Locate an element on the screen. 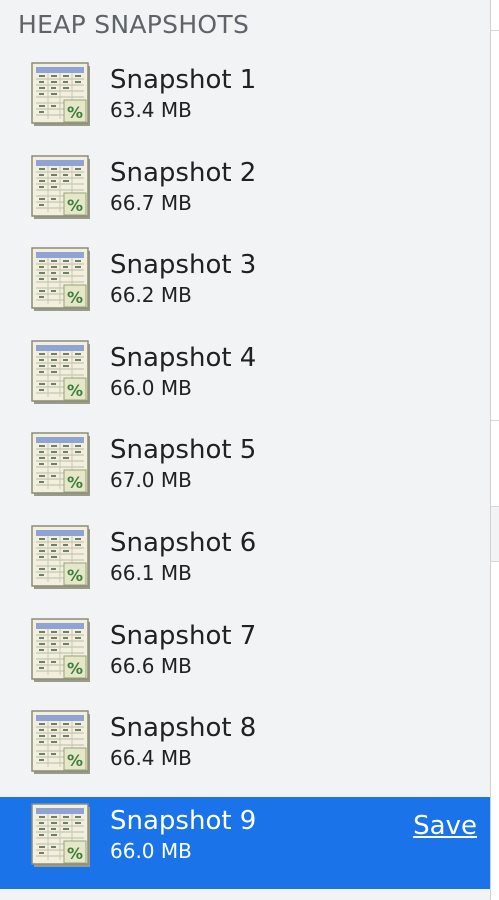 Image resolution: width=499 pixels, height=900 pixels. snapshot-item-2: % Snapshot 2 66.7 MB is located at coordinates (245, 195).